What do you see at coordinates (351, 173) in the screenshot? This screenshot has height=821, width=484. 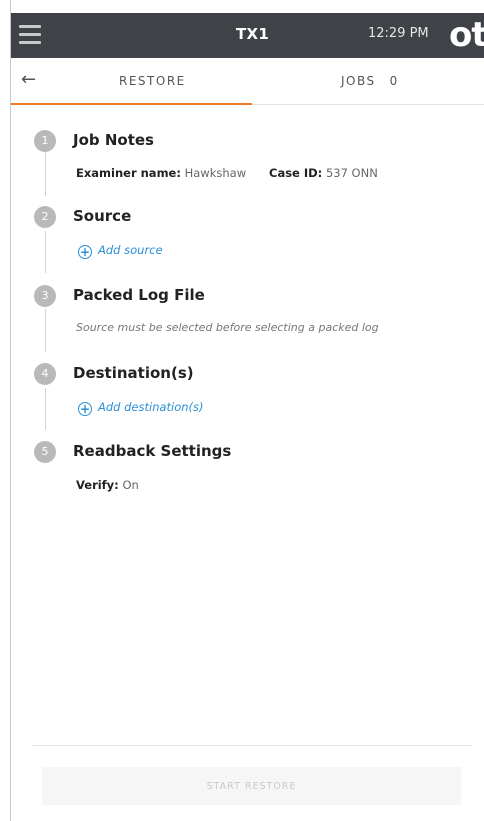 I see `case-id-value: 537 ONN` at bounding box center [351, 173].